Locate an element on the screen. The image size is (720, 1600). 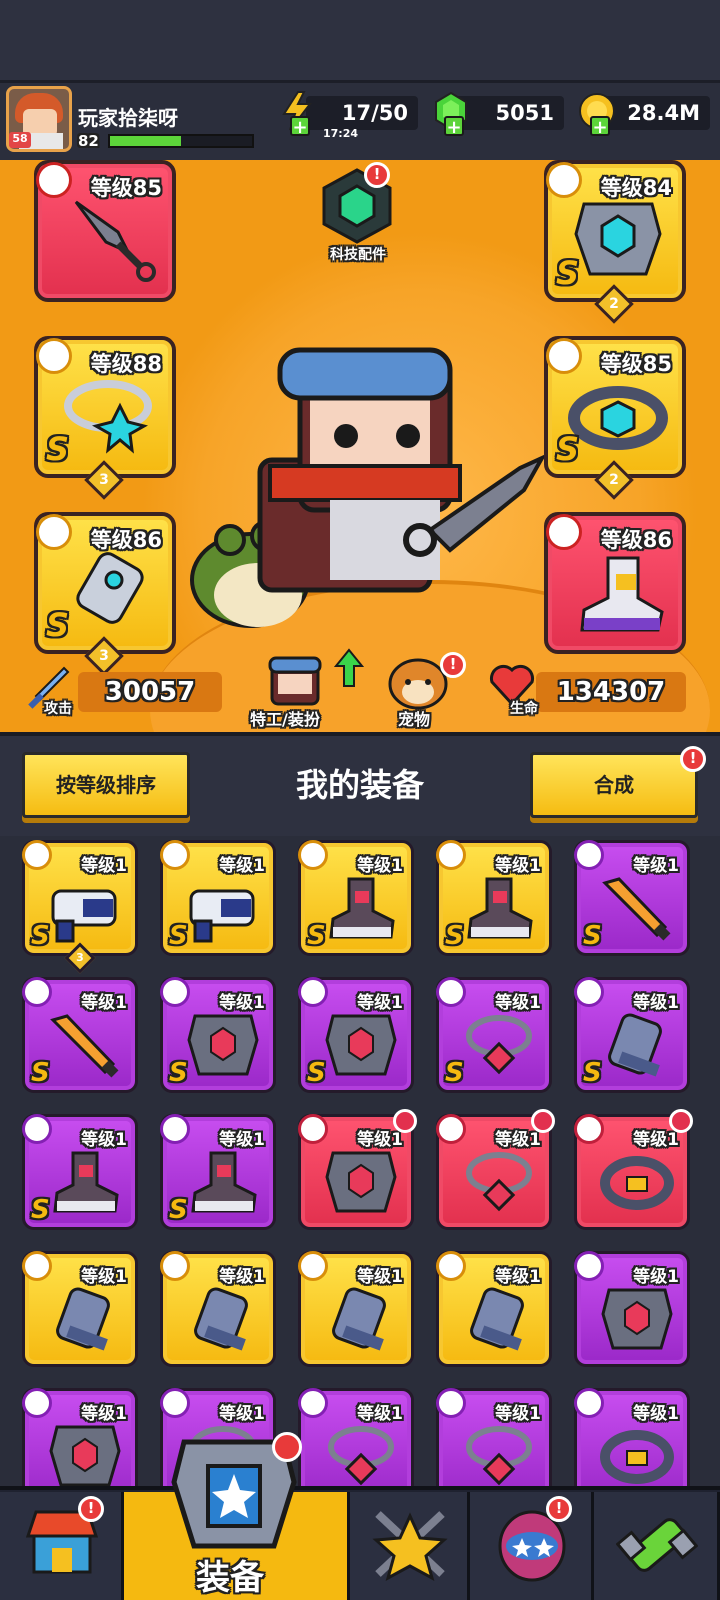
xp-bar is located at coordinates (181, 141).